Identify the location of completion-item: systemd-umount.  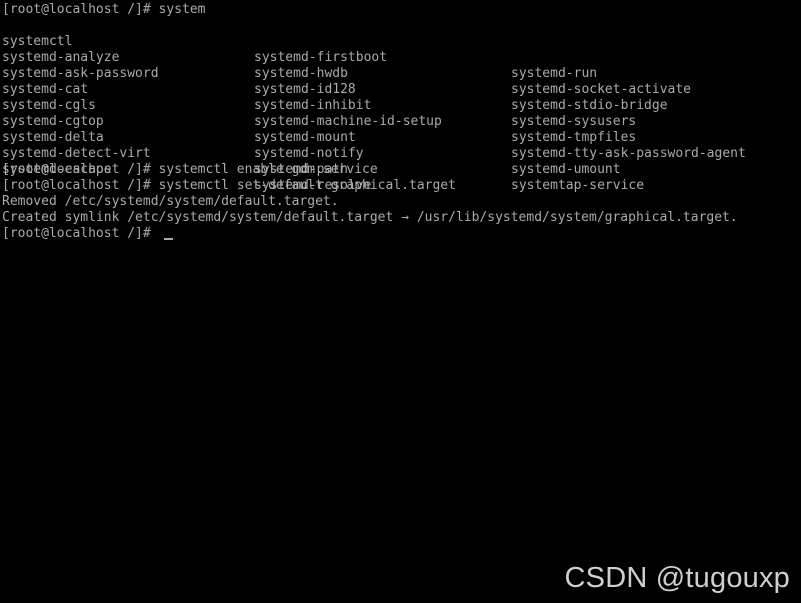
(566, 170).